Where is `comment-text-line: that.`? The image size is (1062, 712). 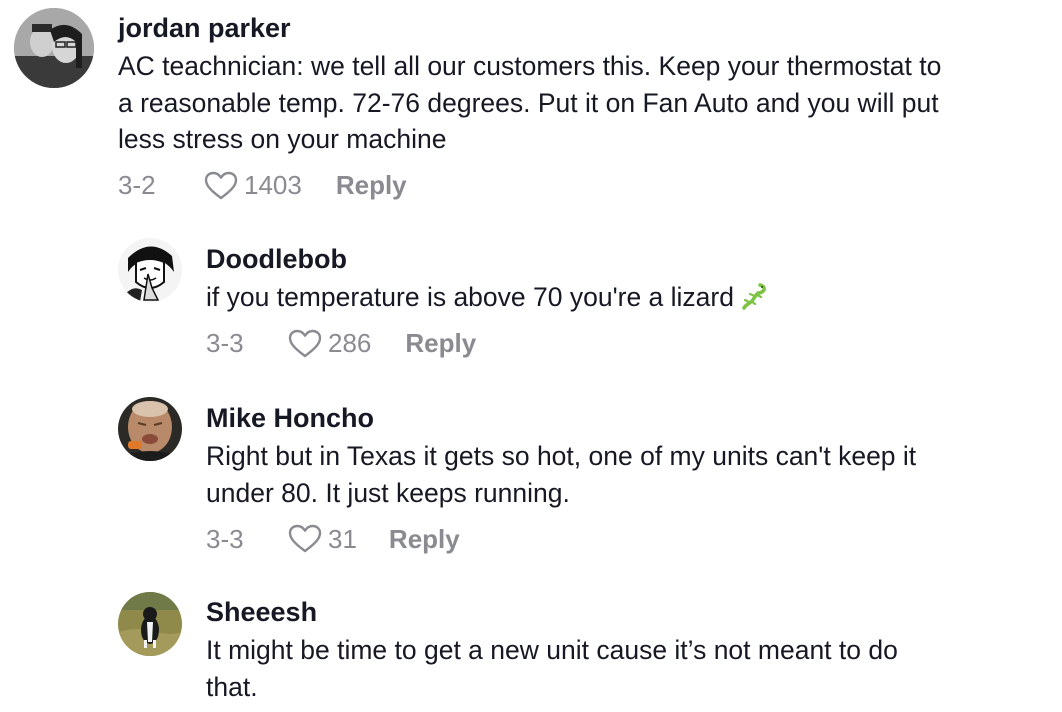
comment-text-line: that. is located at coordinates (232, 686).